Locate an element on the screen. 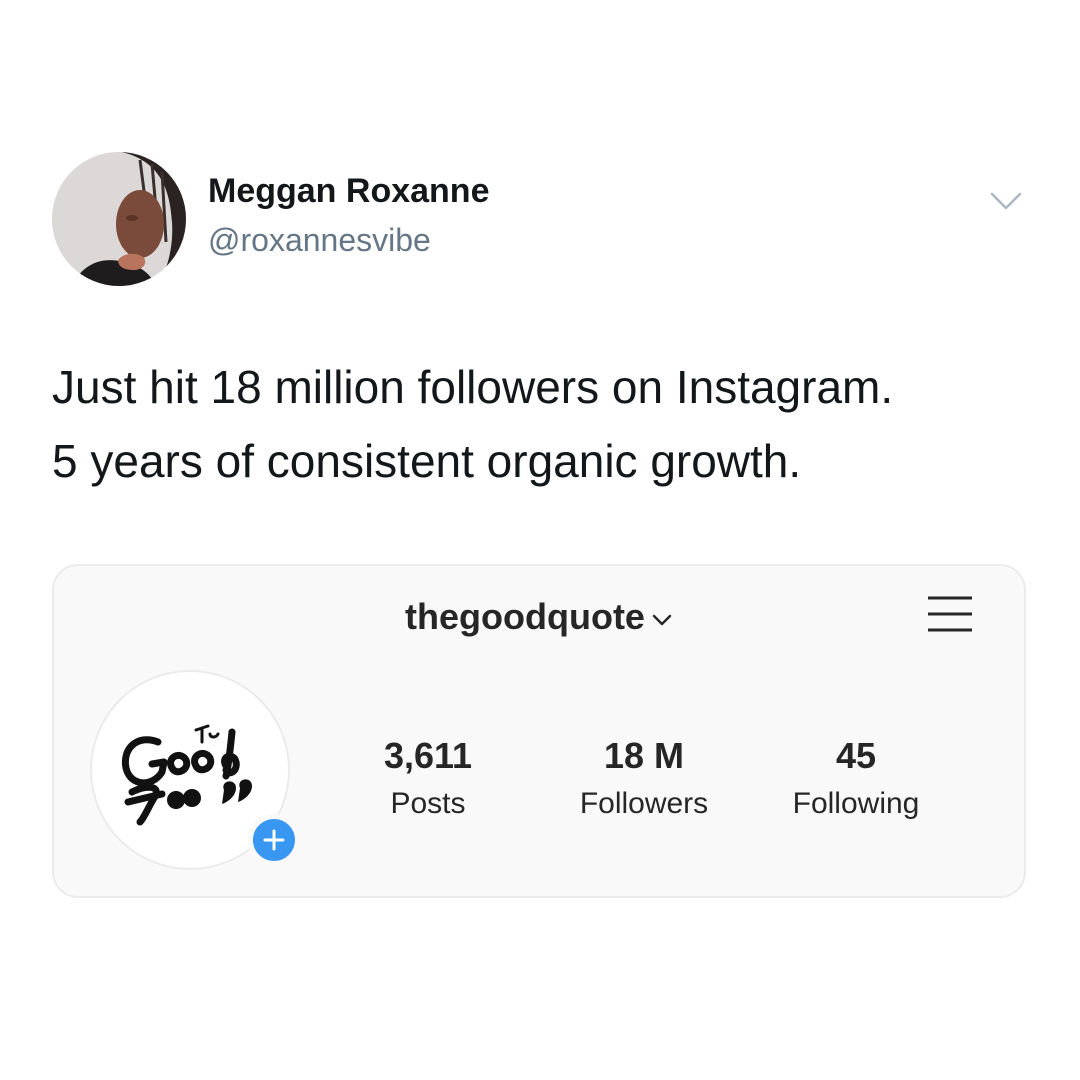 Image resolution: width=1080 pixels, height=1080 pixels. instagram-menu-button is located at coordinates (950, 614).